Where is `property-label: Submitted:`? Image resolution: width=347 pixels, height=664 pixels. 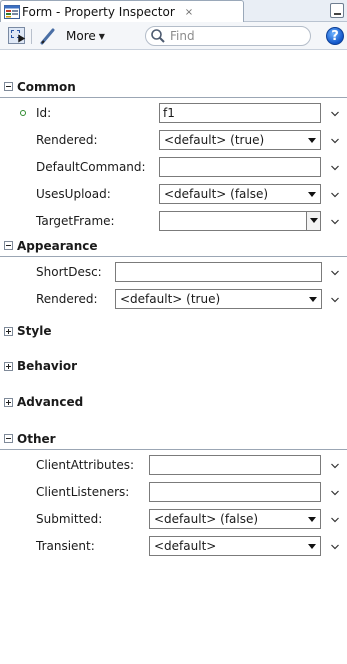 property-label: Submitted: is located at coordinates (69, 519).